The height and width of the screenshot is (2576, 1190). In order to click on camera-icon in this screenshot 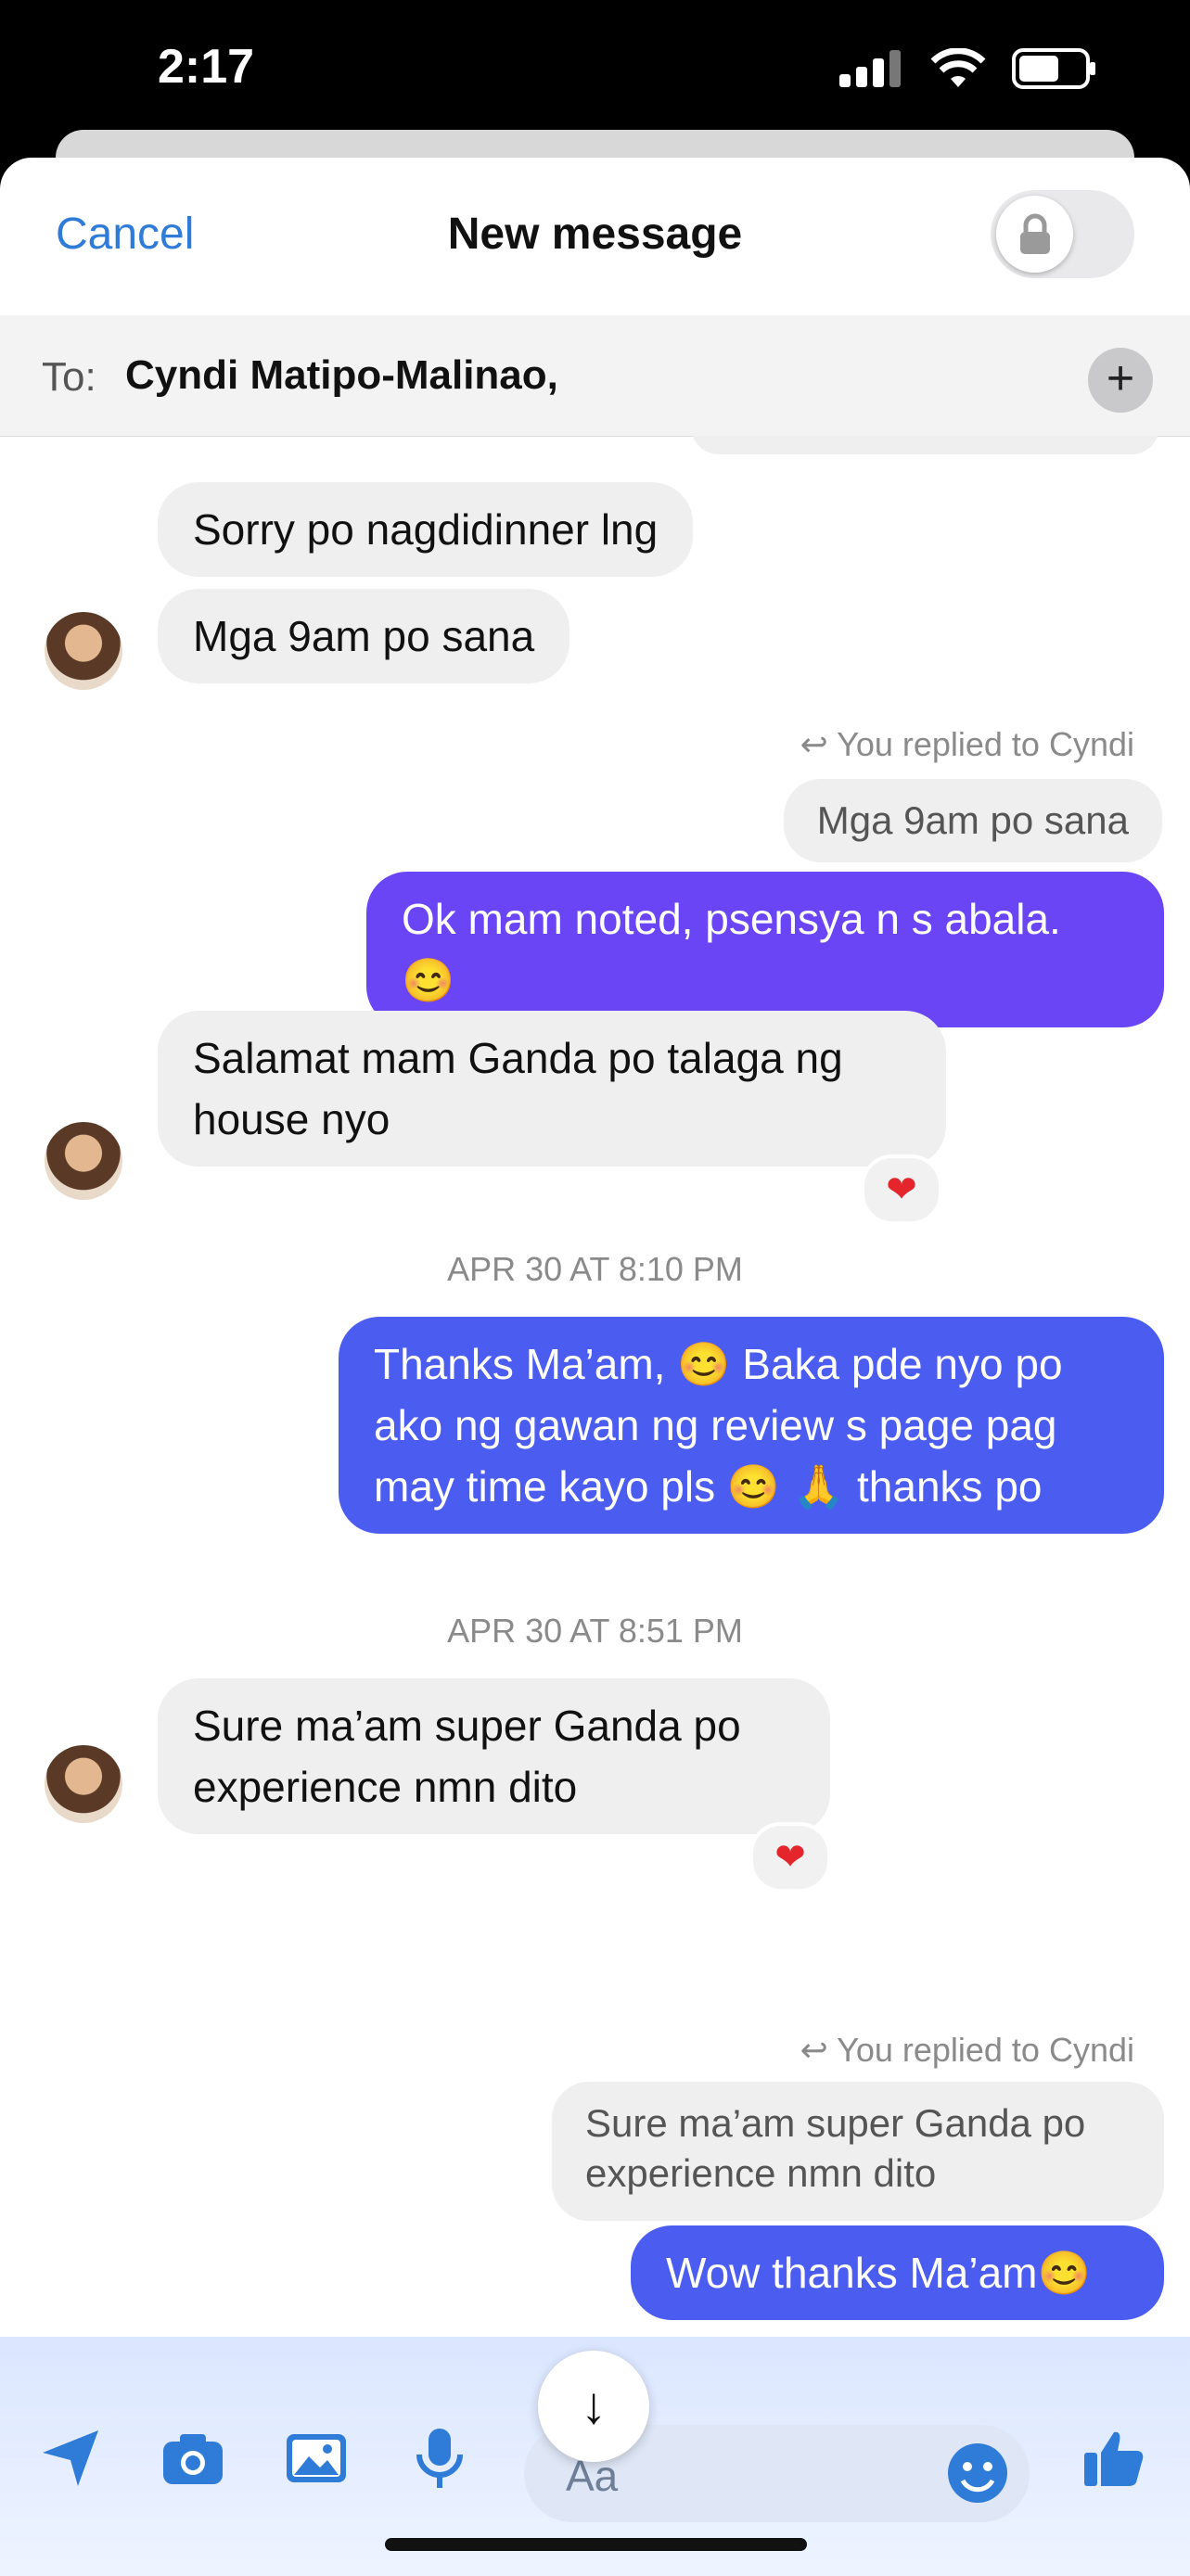, I will do `click(193, 2459)`.